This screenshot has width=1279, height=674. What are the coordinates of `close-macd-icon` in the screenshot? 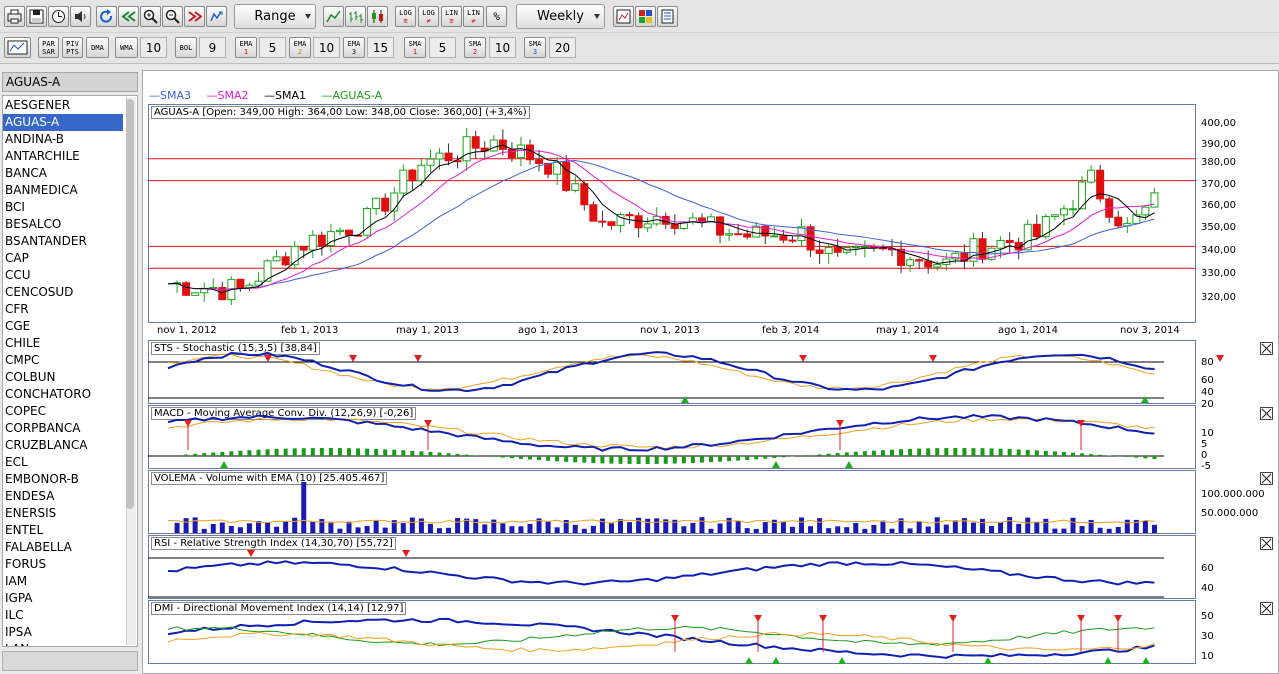 It's located at (1266, 413).